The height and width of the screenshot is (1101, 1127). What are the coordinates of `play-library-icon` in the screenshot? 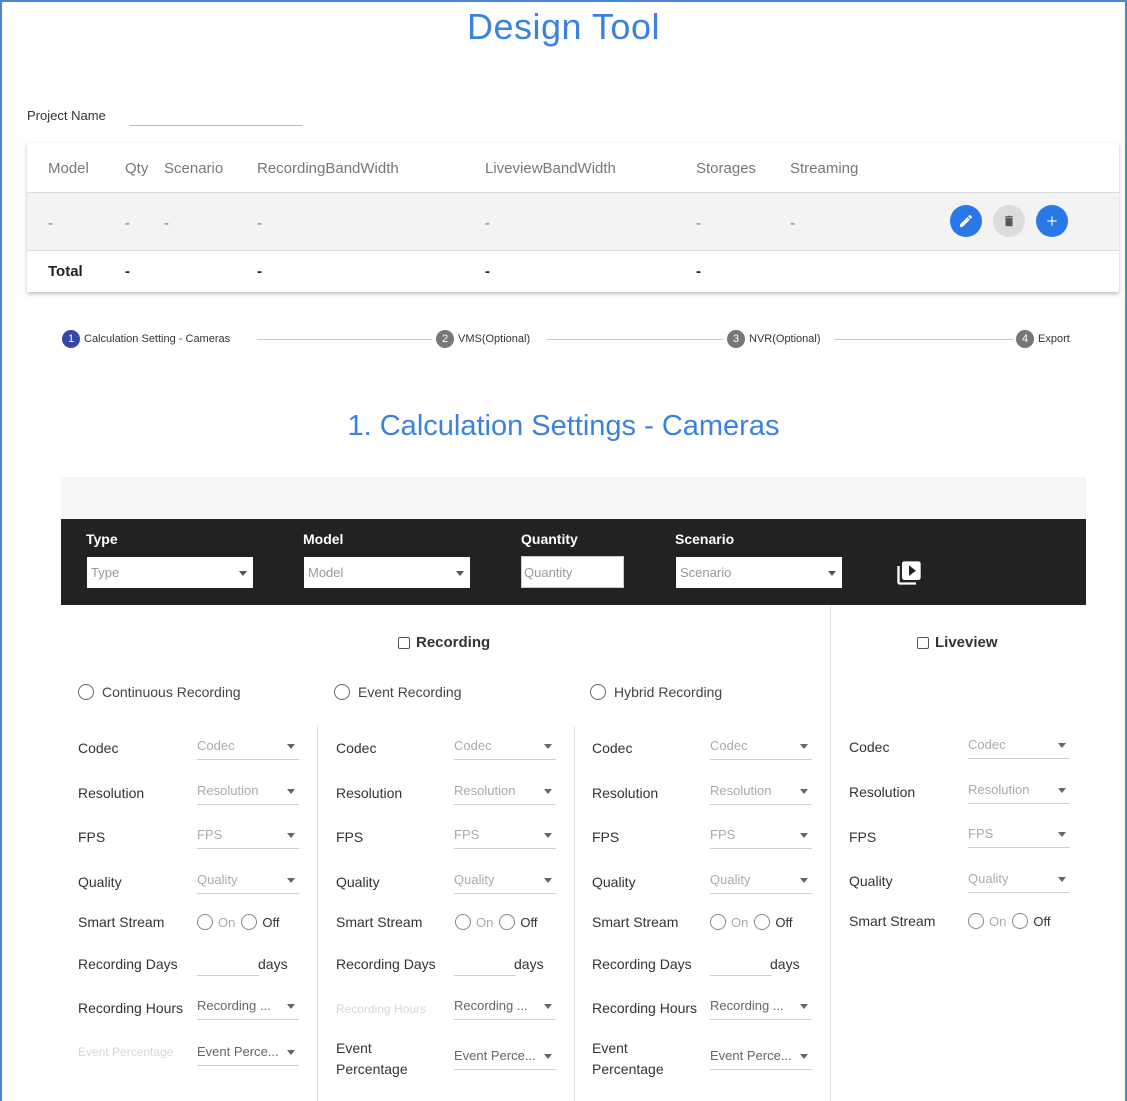 It's located at (909, 573).